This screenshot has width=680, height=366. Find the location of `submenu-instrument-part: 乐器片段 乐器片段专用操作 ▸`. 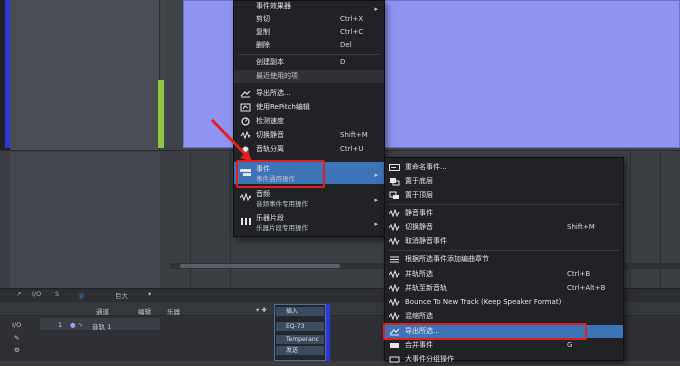

submenu-instrument-part: 乐器片段 乐器片段专用操作 ▸ is located at coordinates (309, 222).